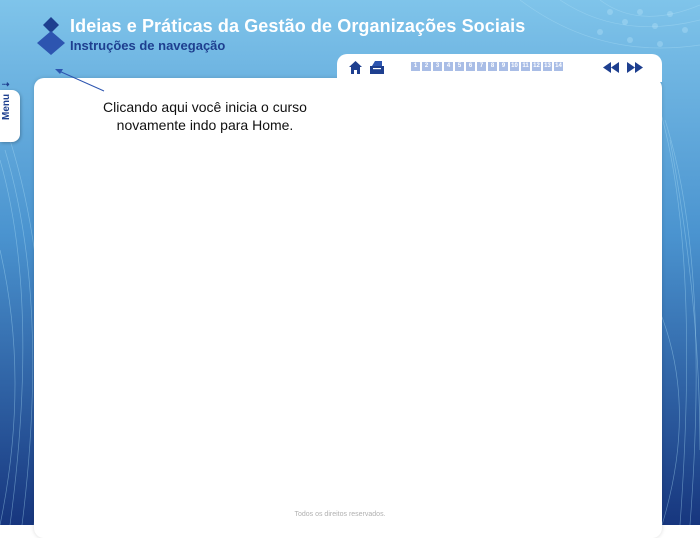  Describe the element at coordinates (448, 66) in the screenshot. I see `page-button-4: 4` at that location.